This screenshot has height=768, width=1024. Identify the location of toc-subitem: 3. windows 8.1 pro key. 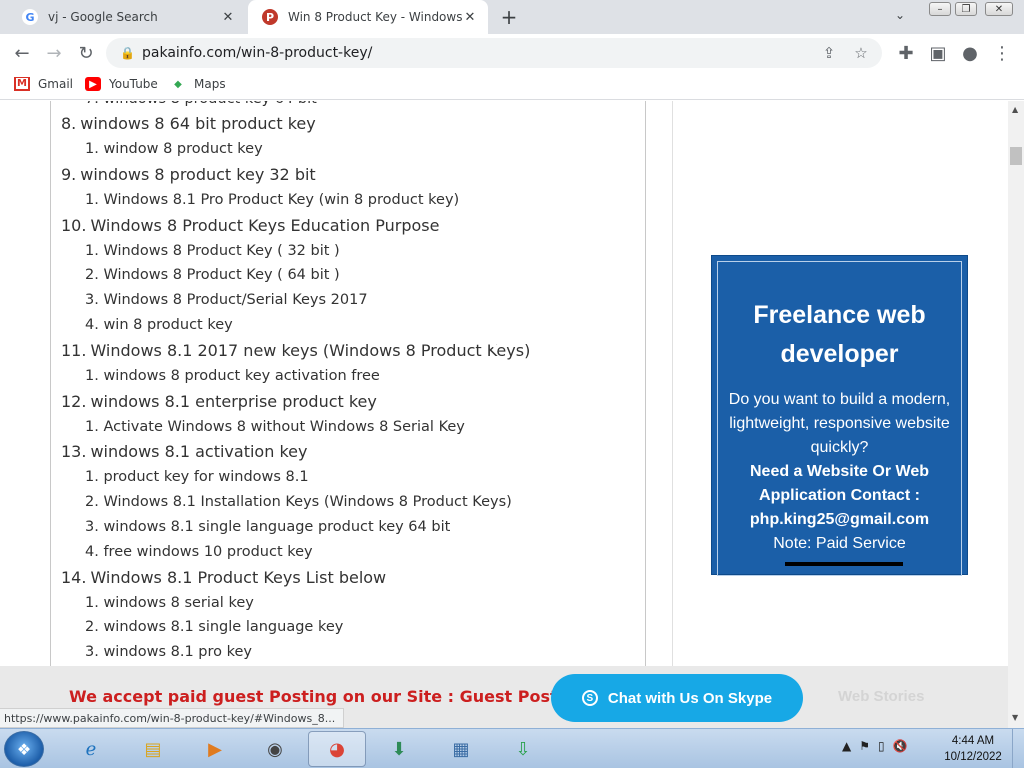
(168, 652).